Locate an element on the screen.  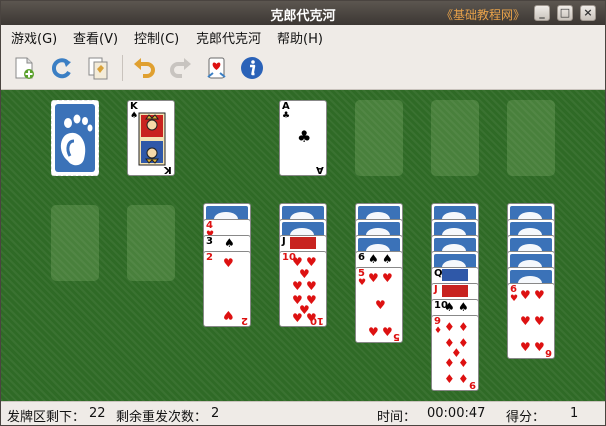
menu-control: 控制(C) is located at coordinates (156, 37).